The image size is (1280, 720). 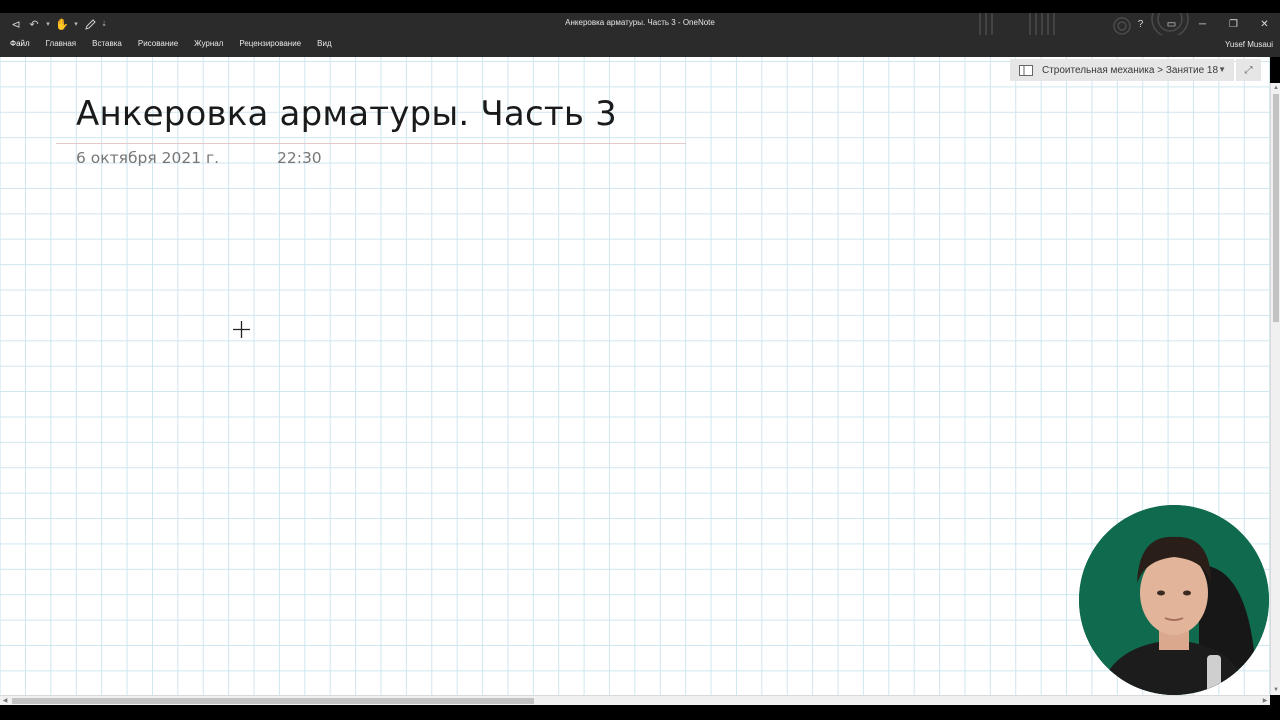 What do you see at coordinates (241, 329) in the screenshot?
I see `crosshair-cursor-icon` at bounding box center [241, 329].